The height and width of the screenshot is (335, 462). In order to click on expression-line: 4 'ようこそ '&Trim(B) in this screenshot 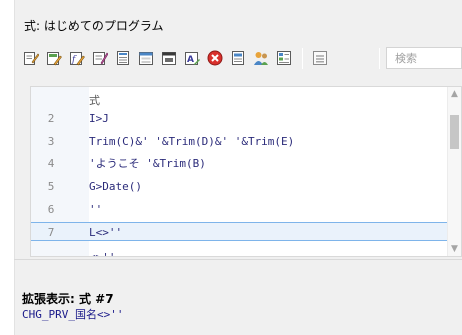, I will do `click(240, 163)`.